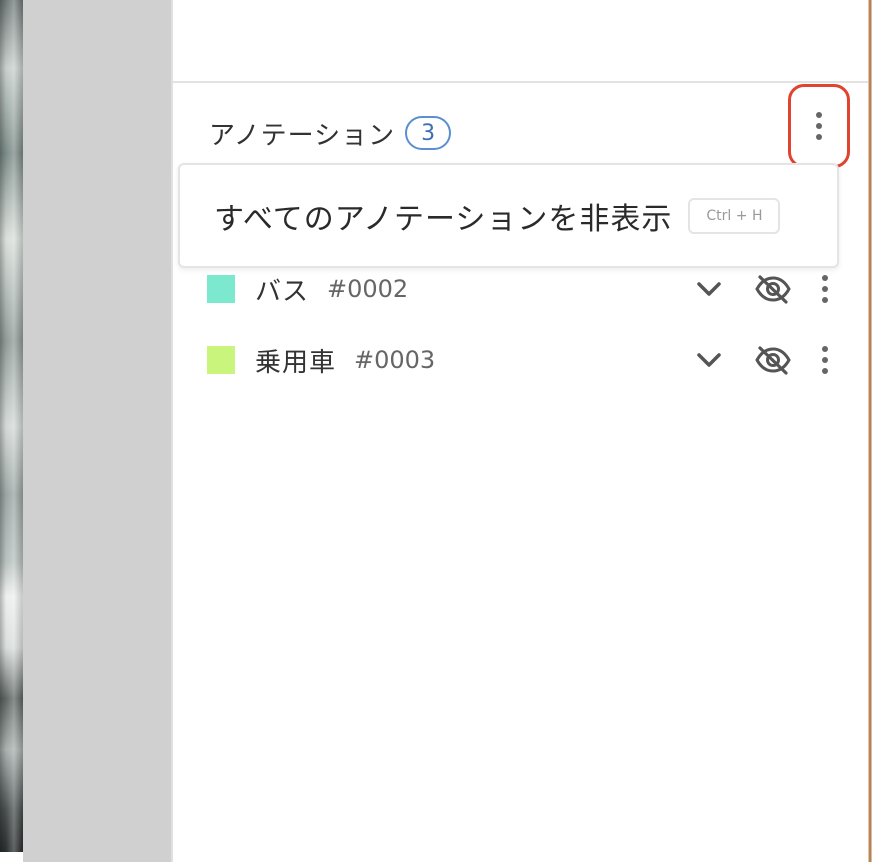 The width and height of the screenshot is (872, 862). Describe the element at coordinates (11, 426) in the screenshot. I see `image-canvas-strip` at that location.